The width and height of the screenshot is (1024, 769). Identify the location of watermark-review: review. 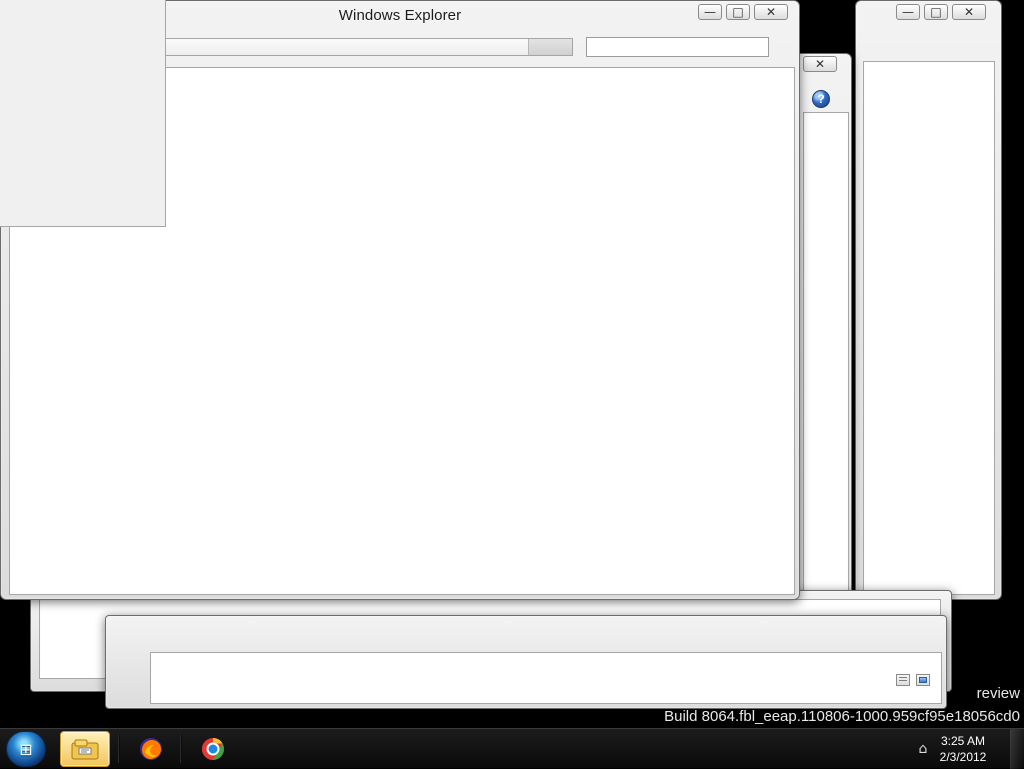
(998, 693).